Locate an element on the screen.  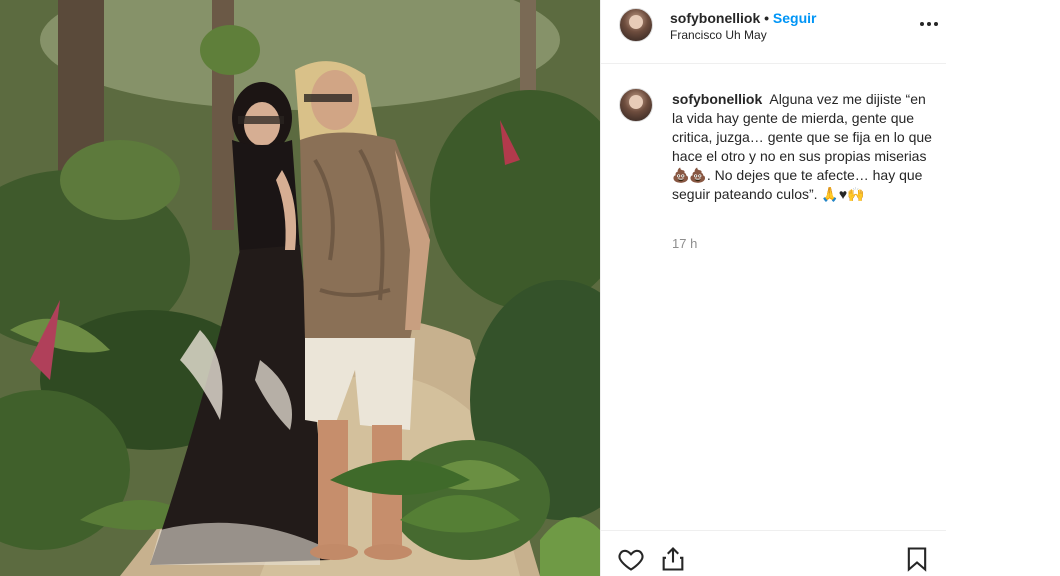
caption-author-avatar is located at coordinates (636, 105).